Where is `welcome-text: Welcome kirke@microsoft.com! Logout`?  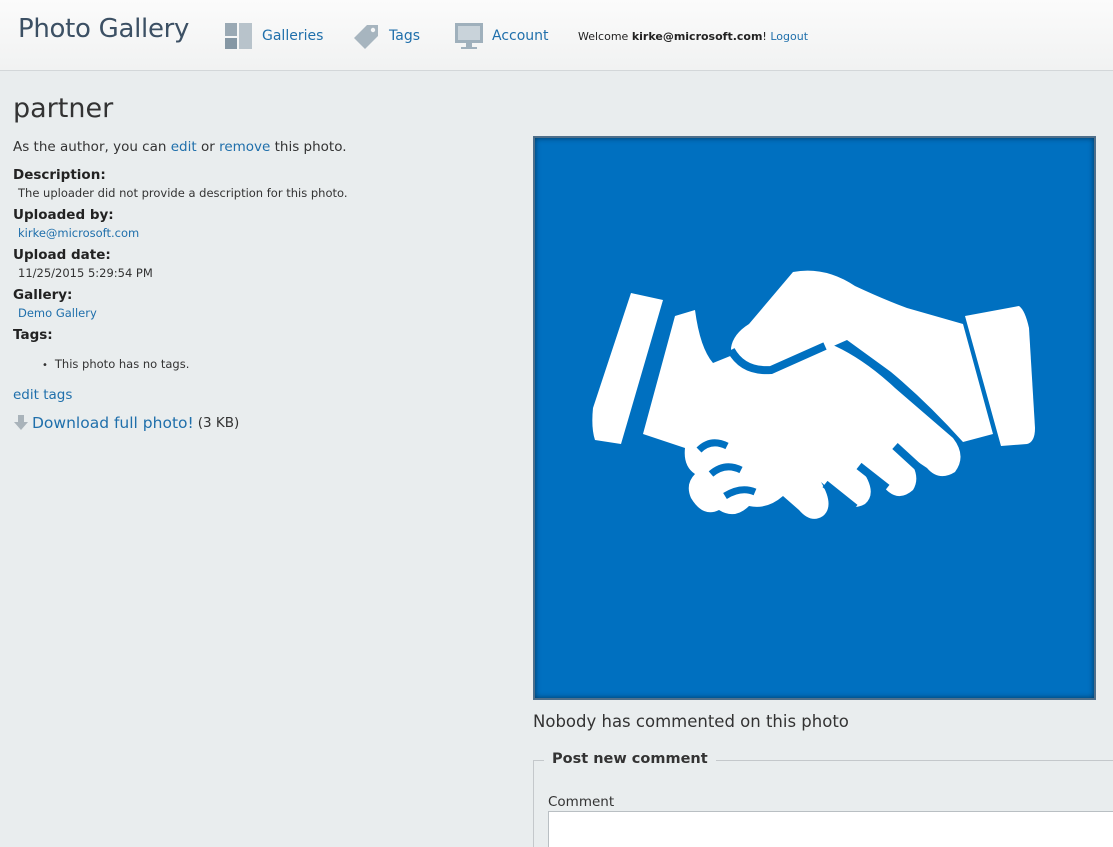 welcome-text: Welcome kirke@microsoft.com! Logout is located at coordinates (693, 36).